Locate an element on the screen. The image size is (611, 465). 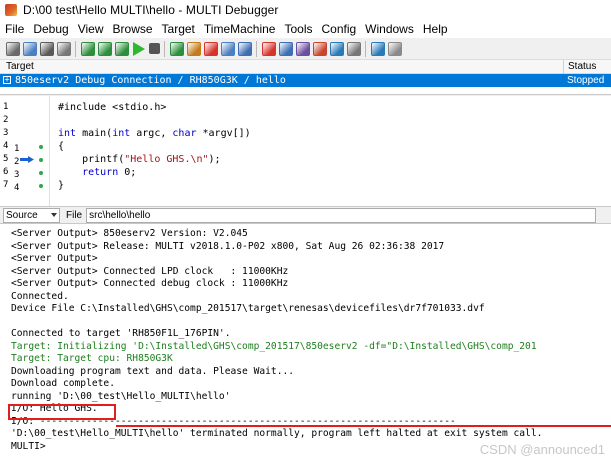
code-token: { is located at coordinates (61, 146).